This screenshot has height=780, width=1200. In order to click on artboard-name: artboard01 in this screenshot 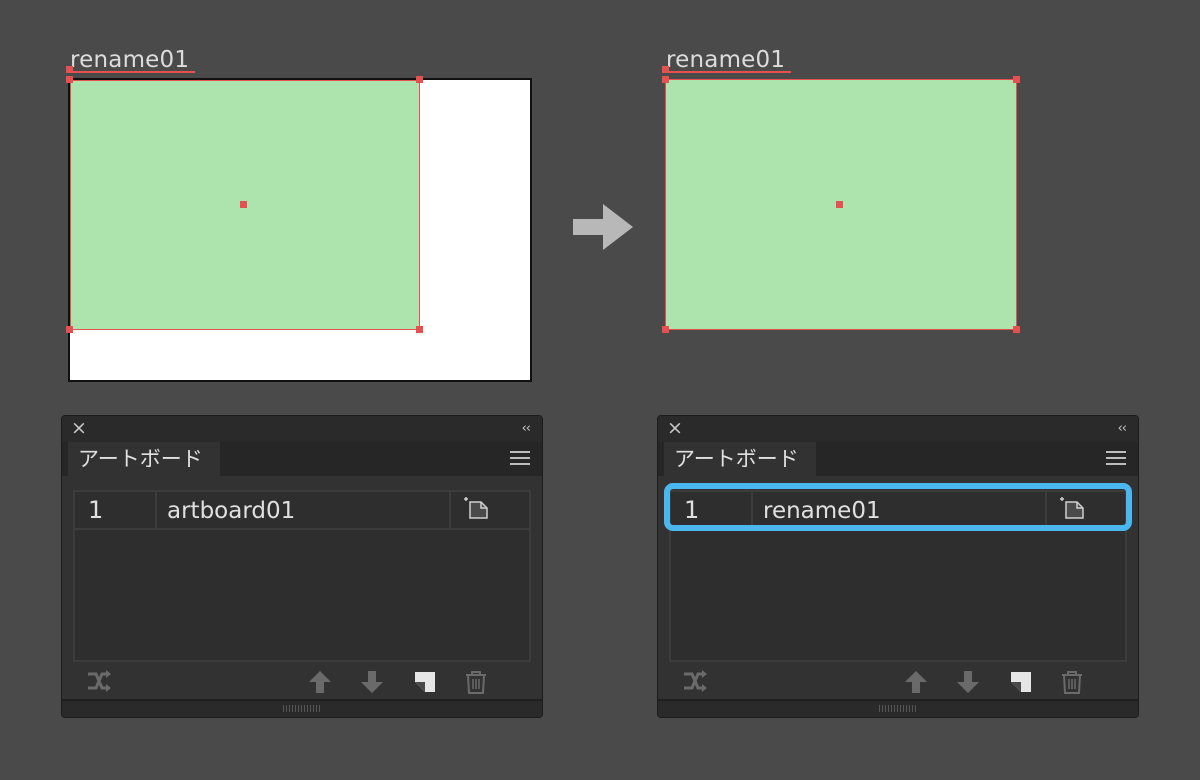, I will do `click(304, 510)`.